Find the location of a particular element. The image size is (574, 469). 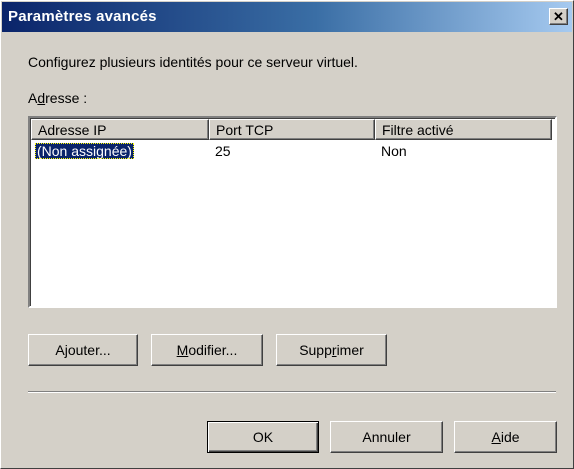

close-button: ✕ is located at coordinates (558, 16).